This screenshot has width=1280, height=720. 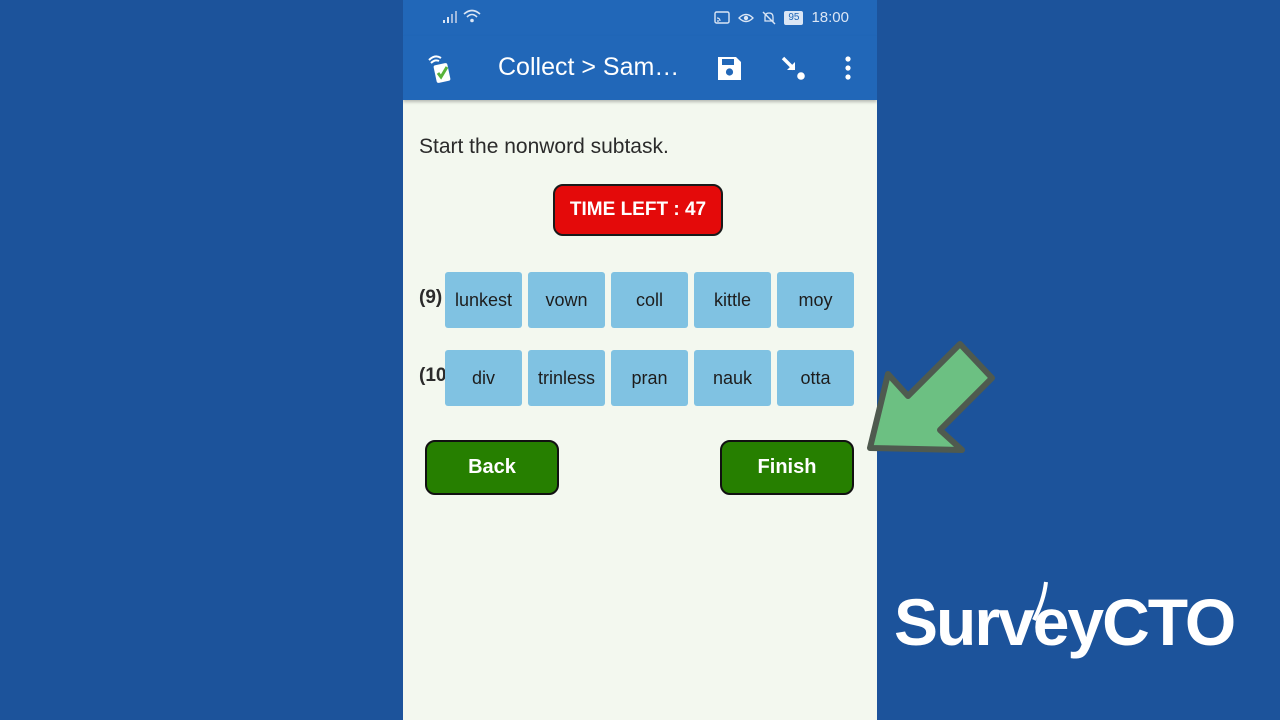 I want to click on word-tile: trinless, so click(x=566, y=378).